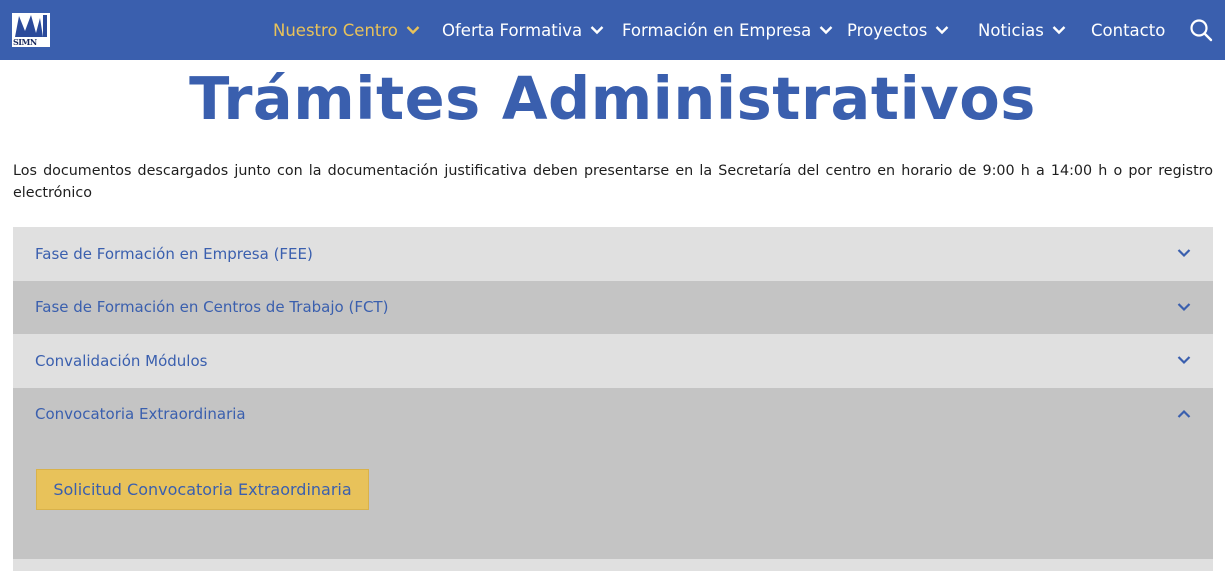 Image resolution: width=1225 pixels, height=571 pixels. I want to click on nav-item-contacto: Contacto, so click(1128, 30).